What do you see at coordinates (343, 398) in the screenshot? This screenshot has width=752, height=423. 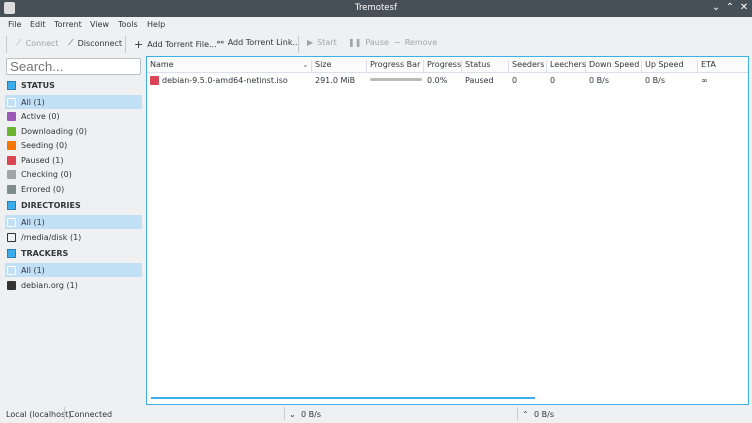 I see `horizontal-scrollbar` at bounding box center [343, 398].